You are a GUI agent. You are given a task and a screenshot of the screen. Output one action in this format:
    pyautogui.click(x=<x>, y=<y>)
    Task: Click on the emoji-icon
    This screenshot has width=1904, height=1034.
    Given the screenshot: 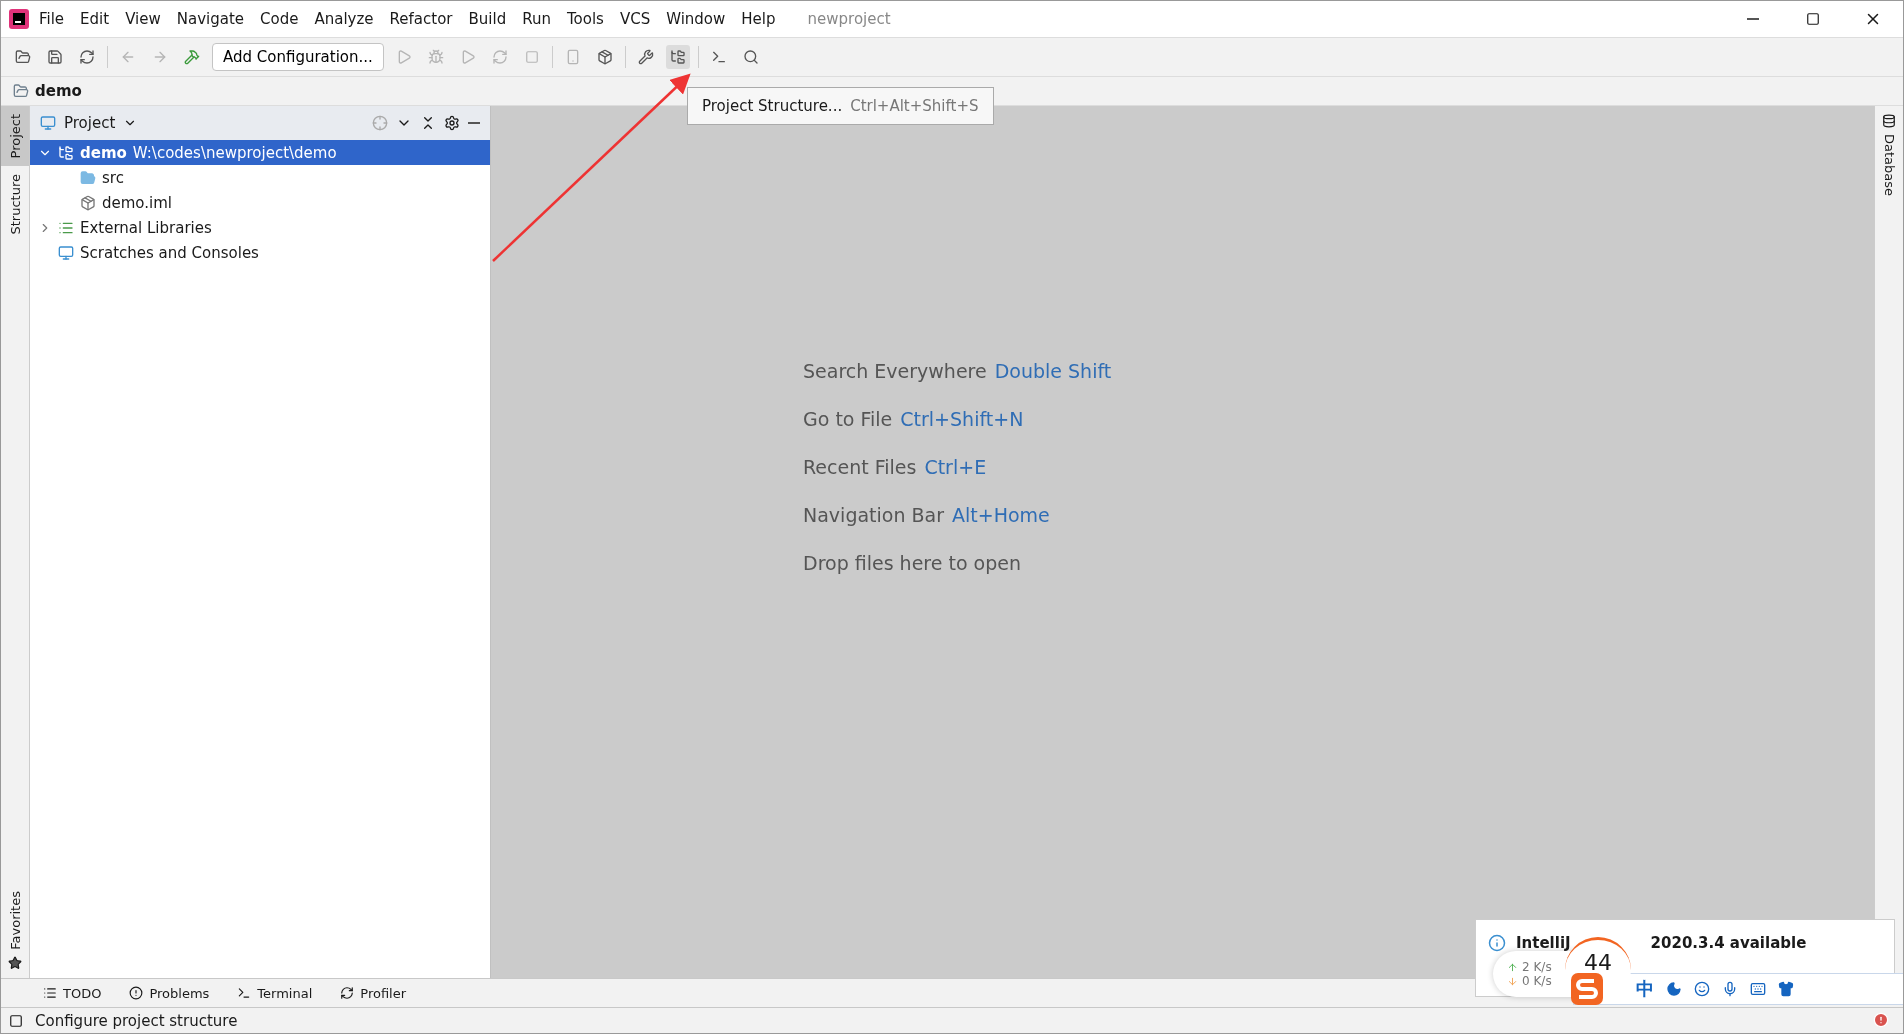 What is the action you would take?
    pyautogui.click(x=1702, y=989)
    